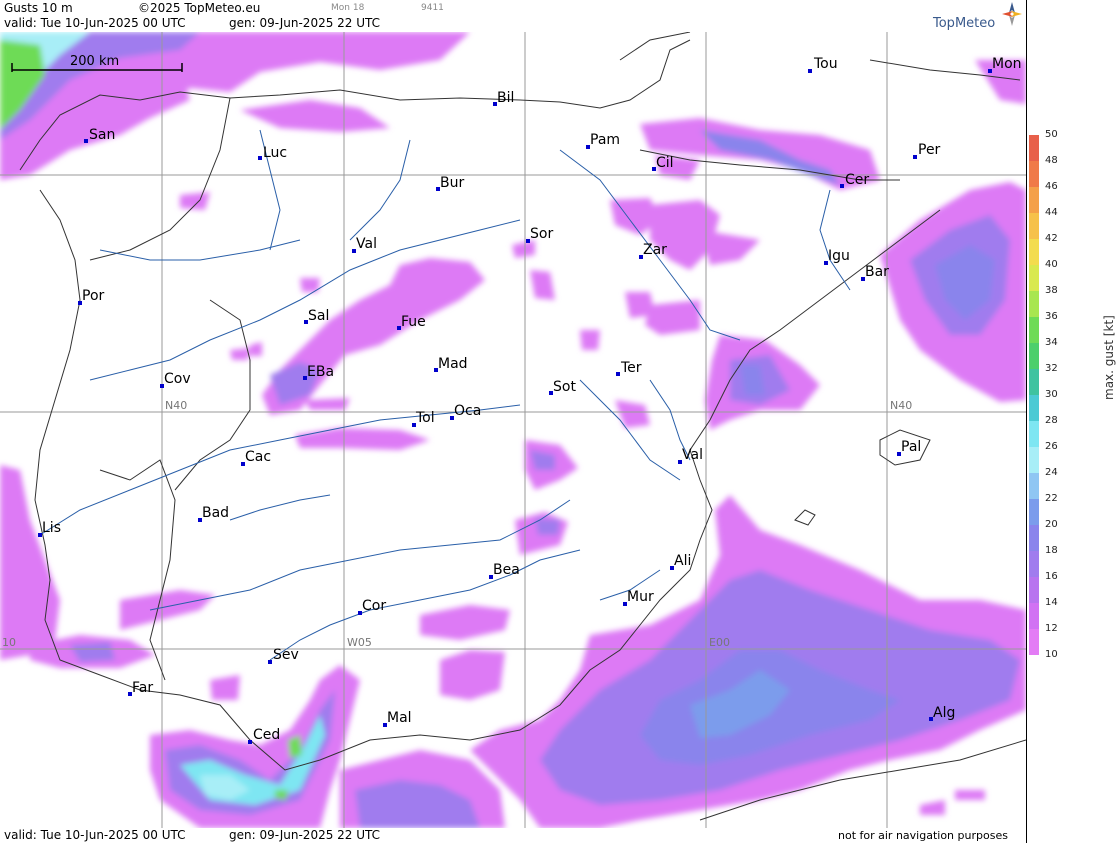  What do you see at coordinates (51, 528) in the screenshot?
I see `city-label-lis: Lis` at bounding box center [51, 528].